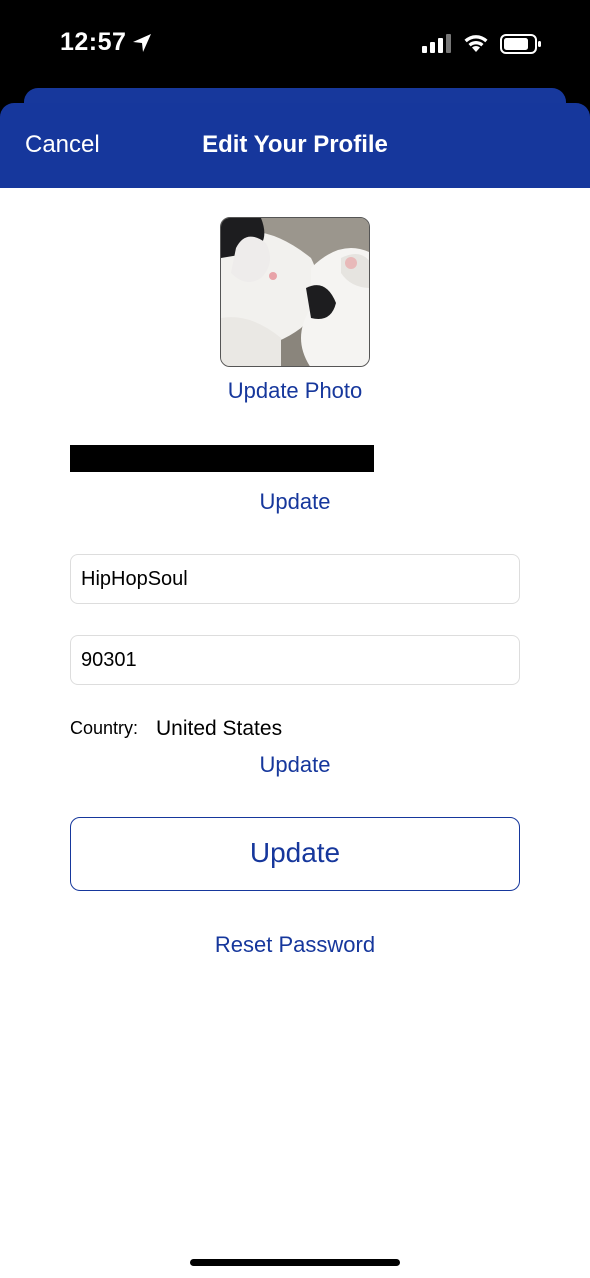 The height and width of the screenshot is (1278, 590). I want to click on update-country-link: Update, so click(295, 765).